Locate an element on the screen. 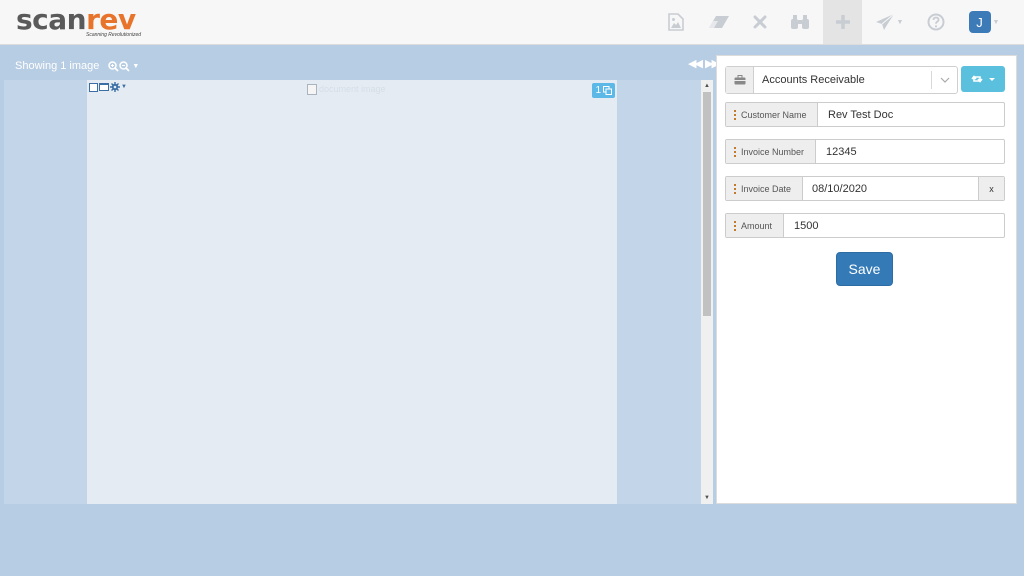  broken-image-icon is located at coordinates (312, 89).